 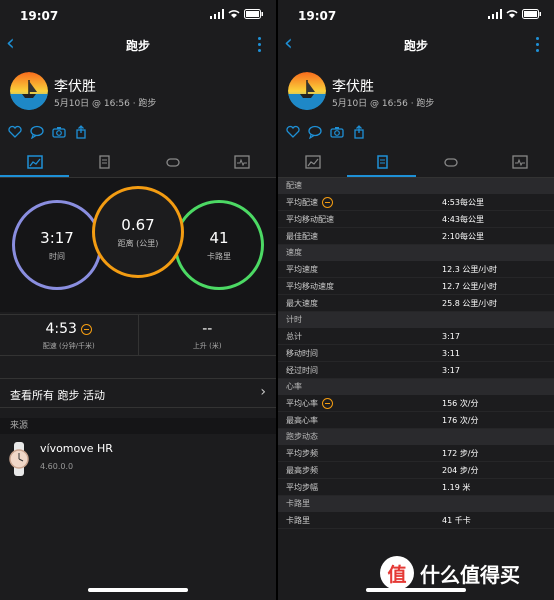 What do you see at coordinates (360, 303) in the screenshot?
I see `detail-key: 最大速度` at bounding box center [360, 303].